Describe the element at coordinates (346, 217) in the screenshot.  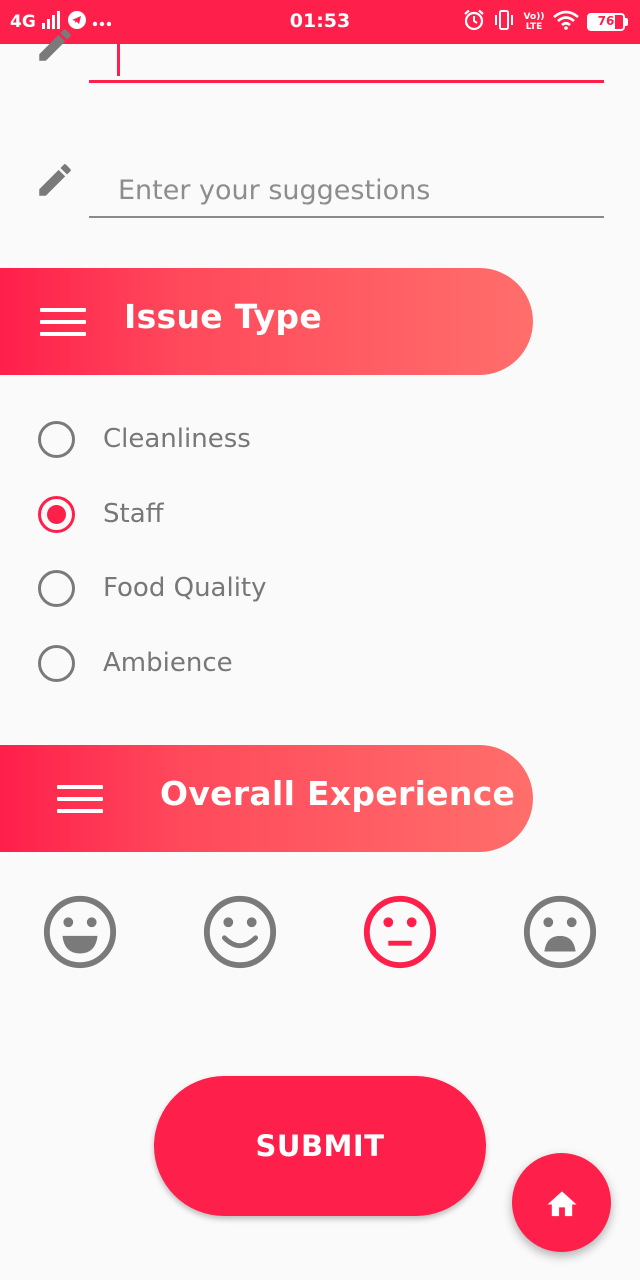
I see `suggestions-underline` at that location.